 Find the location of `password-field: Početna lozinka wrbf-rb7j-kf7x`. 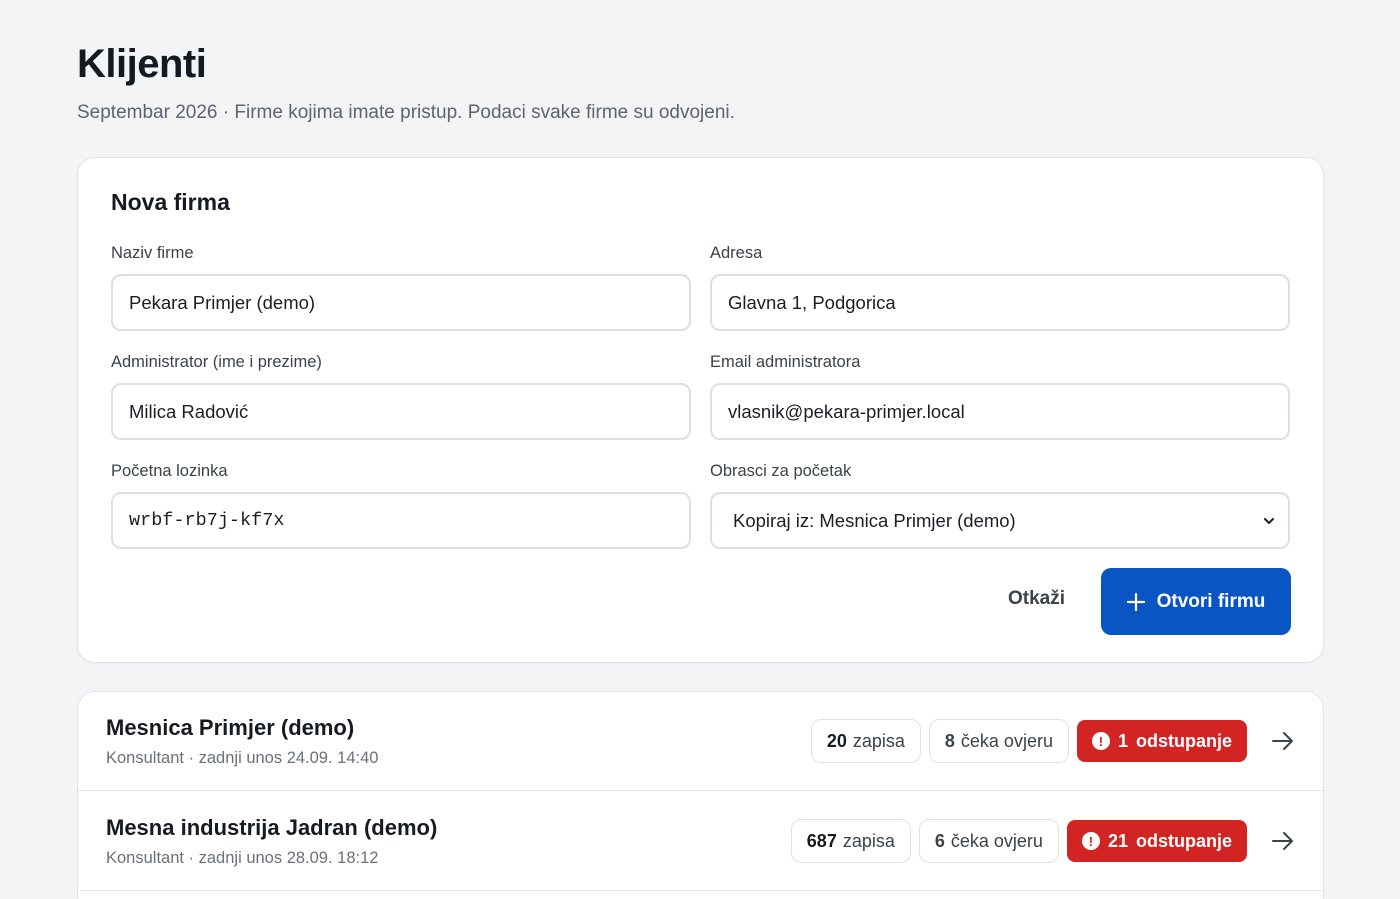

password-field: Početna lozinka wrbf-rb7j-kf7x is located at coordinates (401, 504).